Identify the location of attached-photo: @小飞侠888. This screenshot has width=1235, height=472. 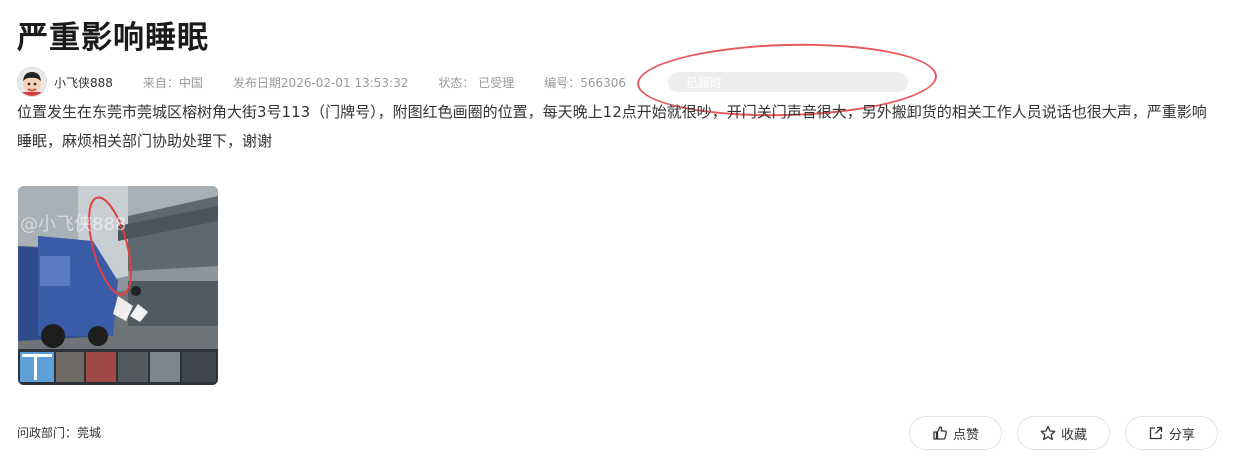
(118, 285).